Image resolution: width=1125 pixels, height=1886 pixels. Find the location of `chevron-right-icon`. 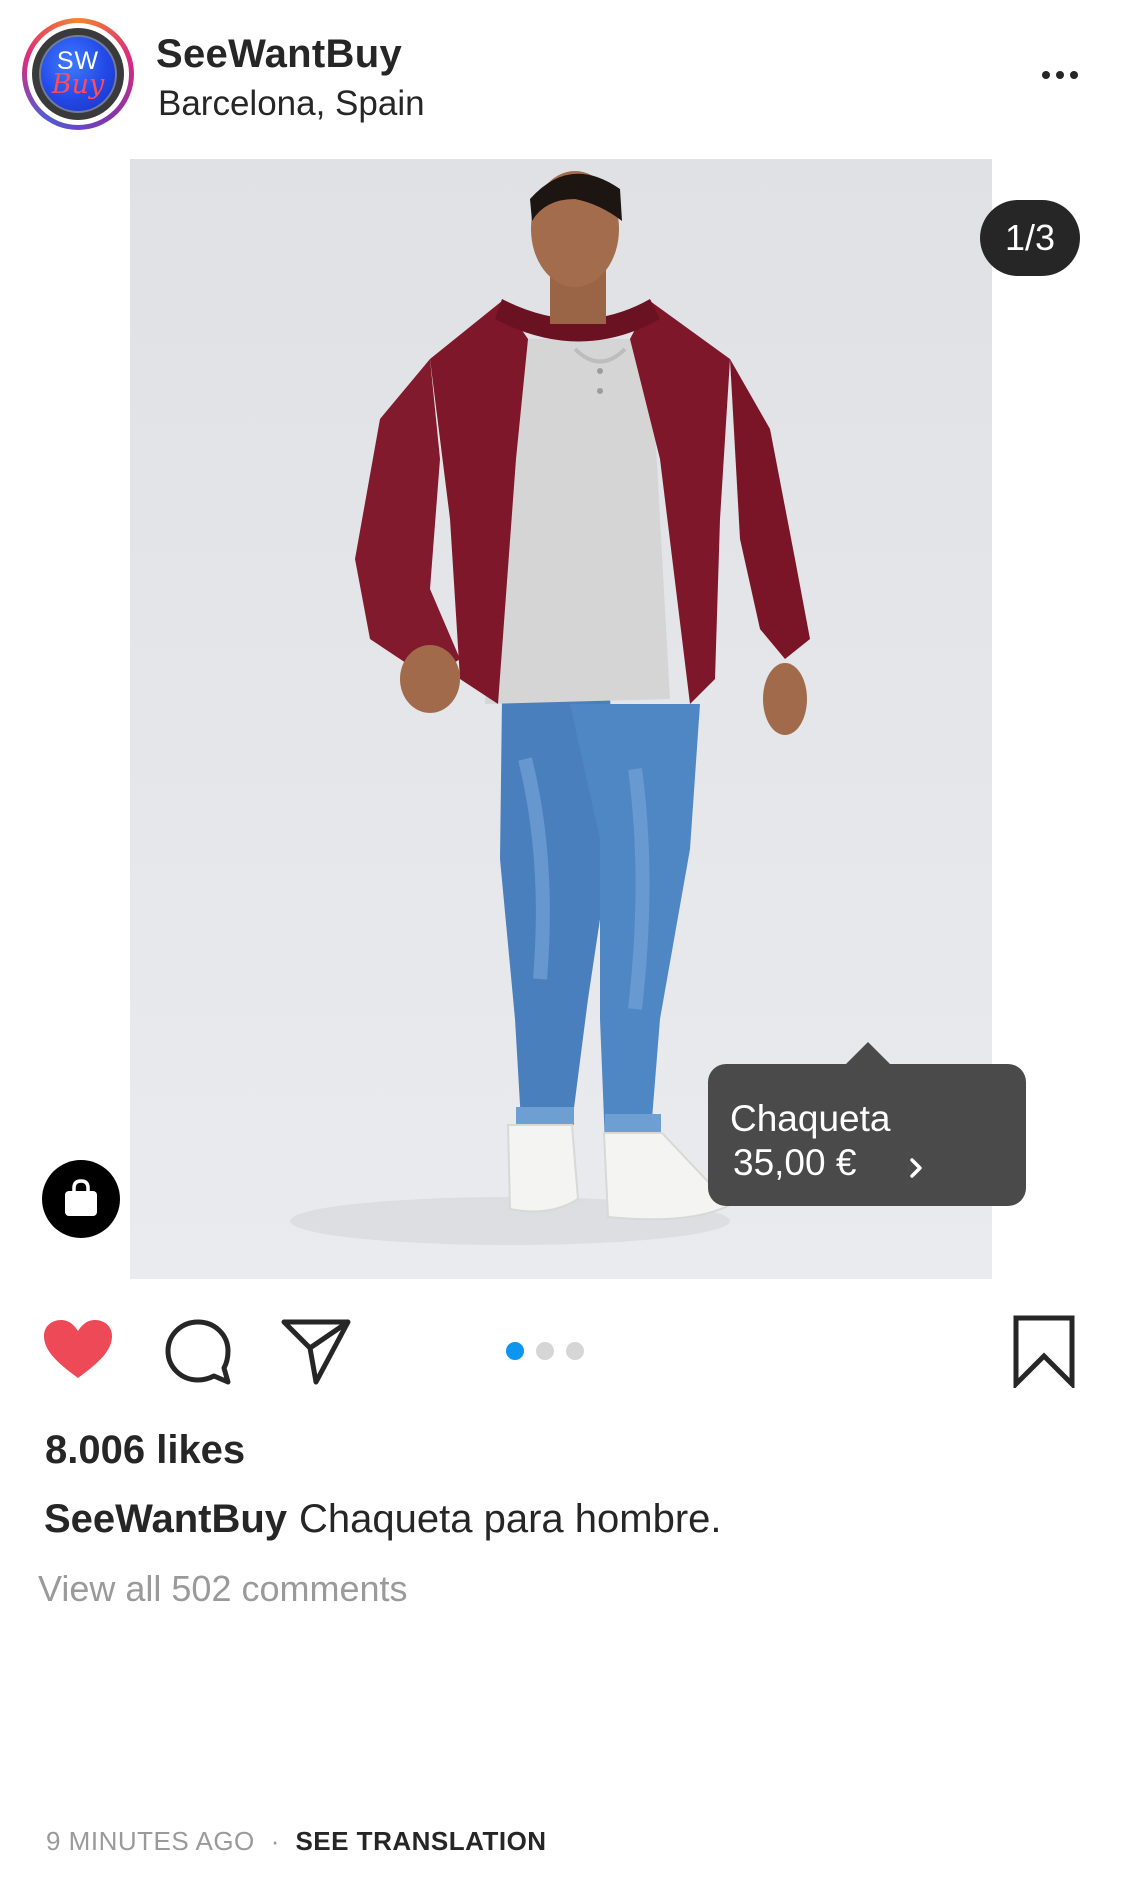

chevron-right-icon is located at coordinates (916, 1168).